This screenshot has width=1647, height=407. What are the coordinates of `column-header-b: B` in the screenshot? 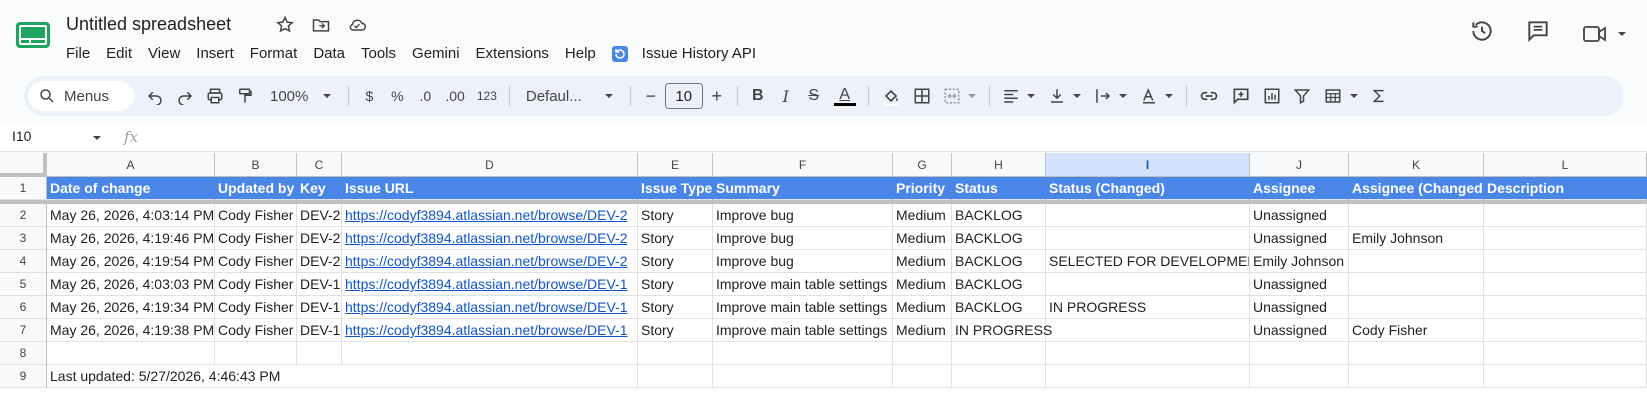 It's located at (256, 165).